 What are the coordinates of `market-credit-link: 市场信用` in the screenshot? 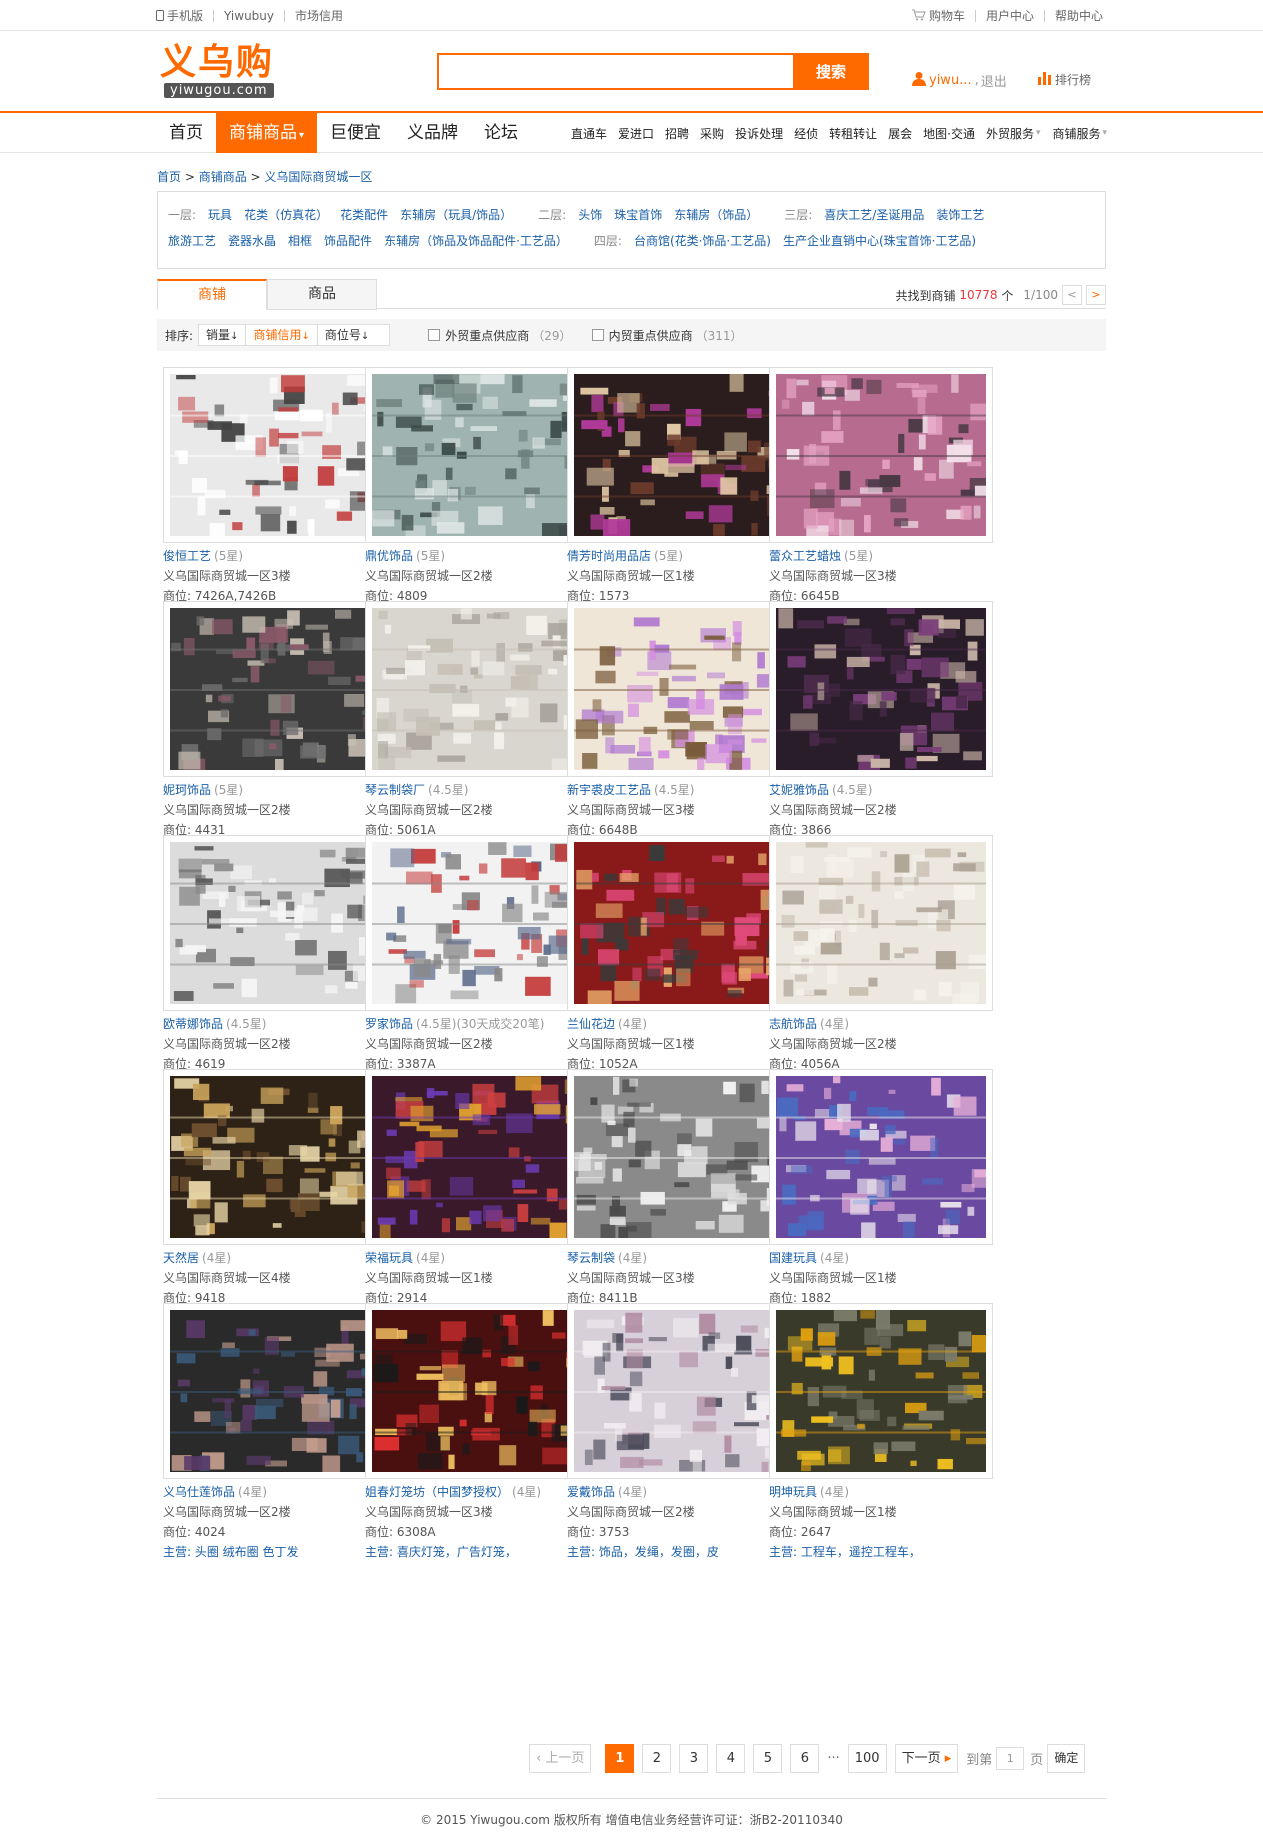 It's located at (319, 15).